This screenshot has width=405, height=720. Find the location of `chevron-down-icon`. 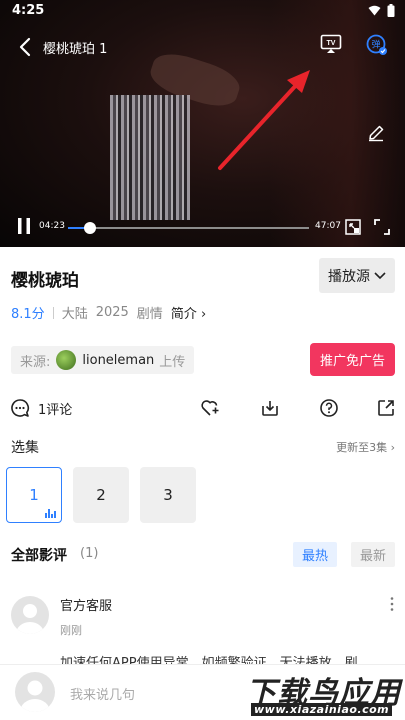

chevron-down-icon is located at coordinates (380, 275).